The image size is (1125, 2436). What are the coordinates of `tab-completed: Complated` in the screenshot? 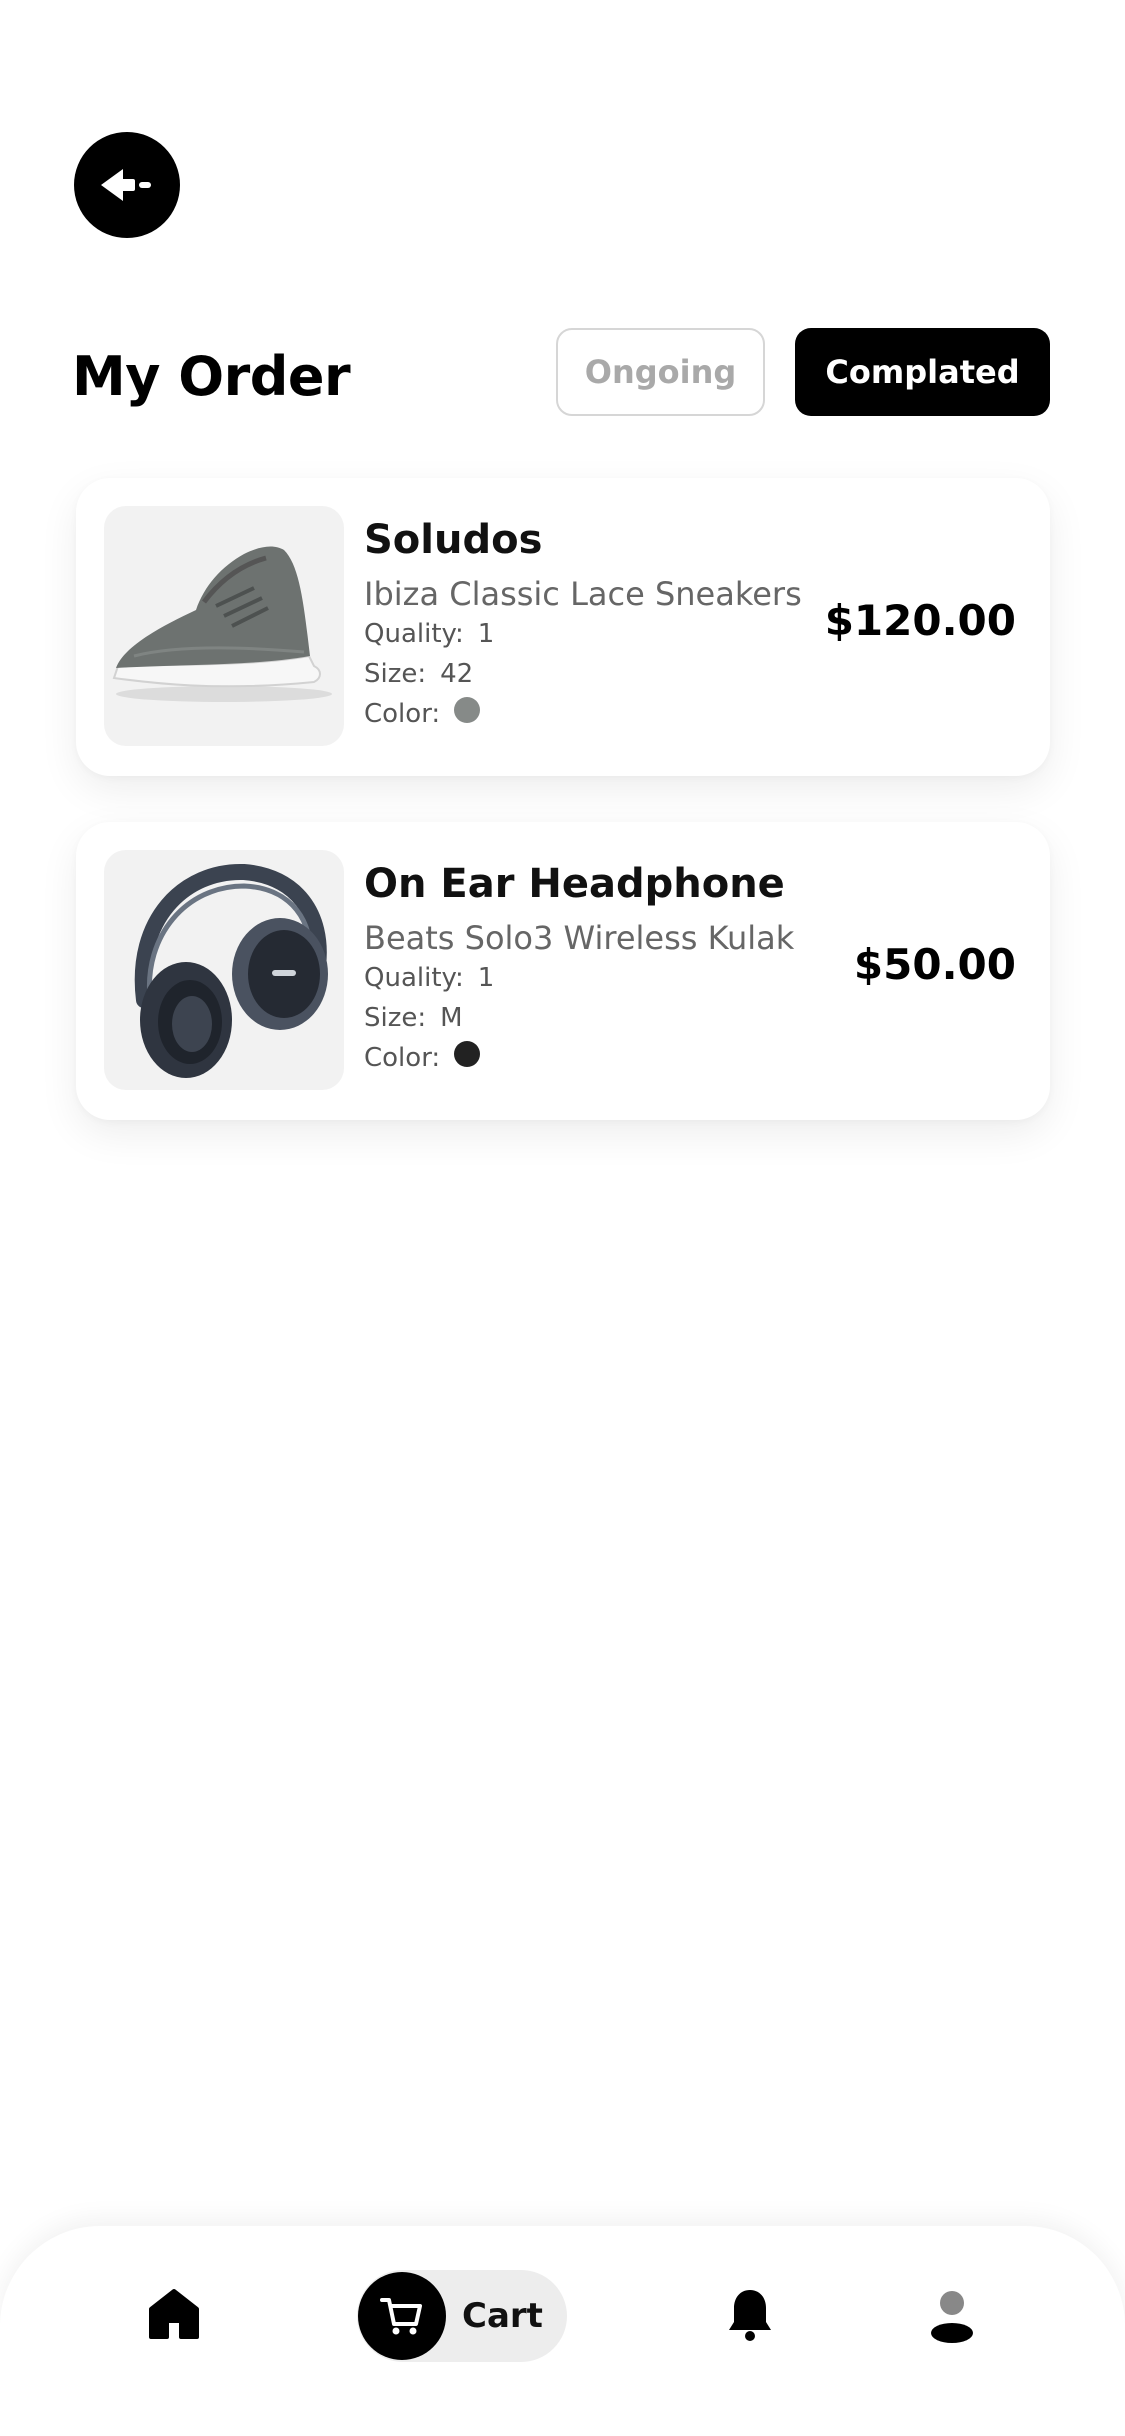 It's located at (922, 372).